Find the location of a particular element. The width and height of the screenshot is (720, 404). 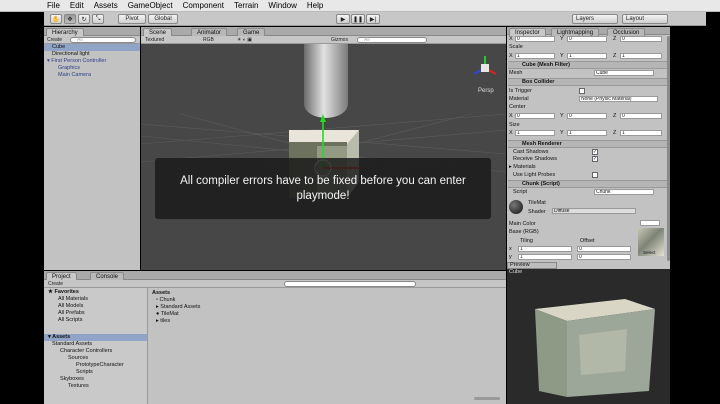

tiling-x-field: 1 is located at coordinates (545, 249).